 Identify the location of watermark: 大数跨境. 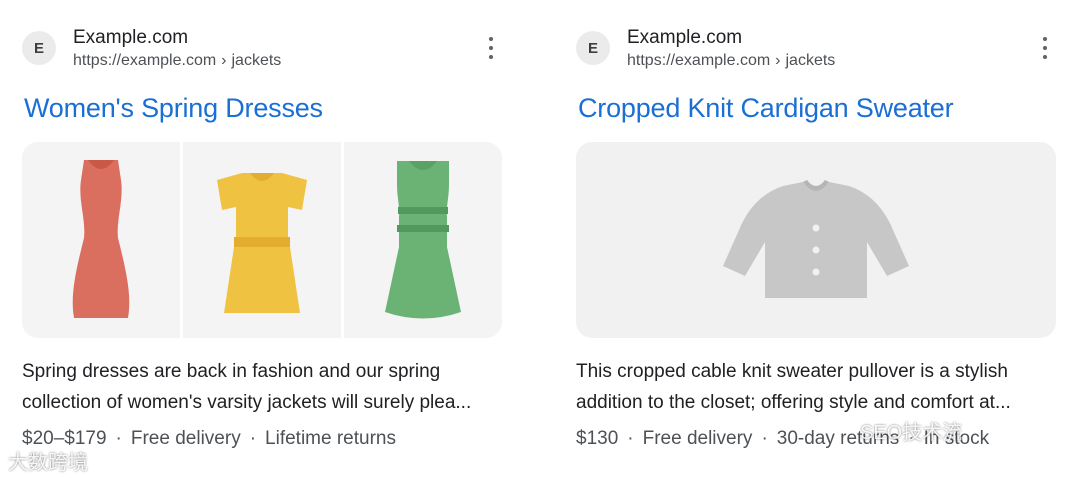
(48, 463).